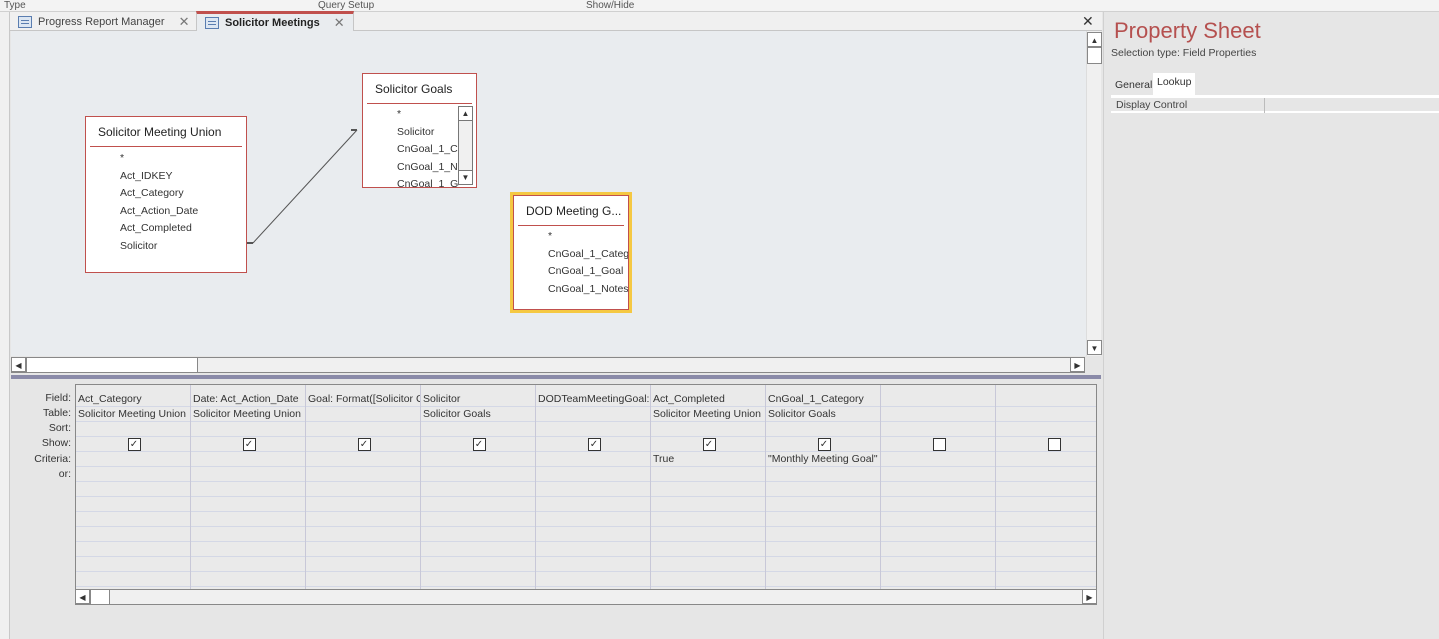 Image resolution: width=1439 pixels, height=639 pixels. What do you see at coordinates (1275, 105) in the screenshot?
I see `property-row-display-control: Display Control` at bounding box center [1275, 105].